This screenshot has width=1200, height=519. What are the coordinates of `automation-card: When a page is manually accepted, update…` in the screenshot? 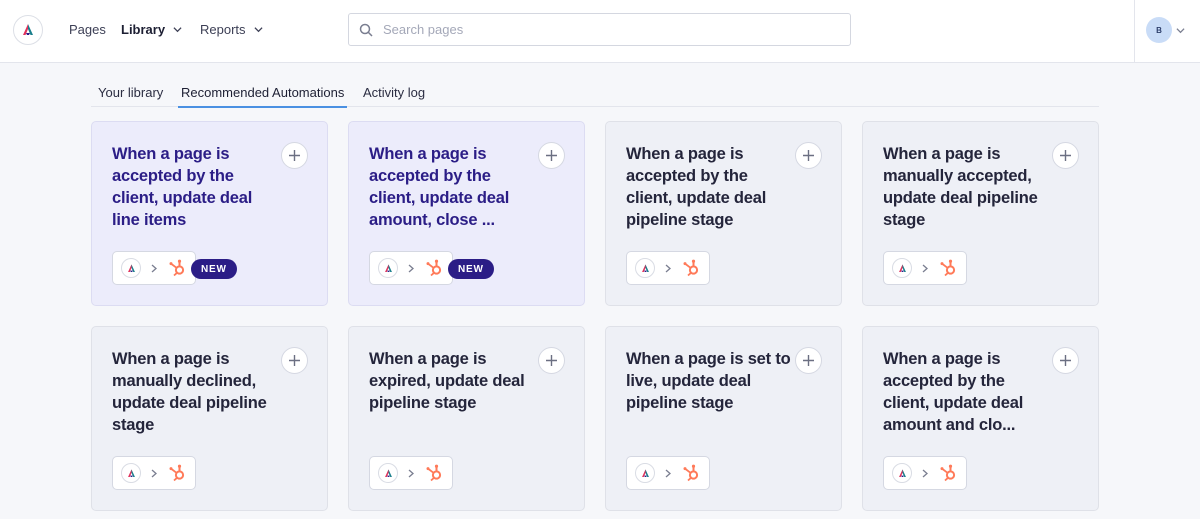 It's located at (980, 213).